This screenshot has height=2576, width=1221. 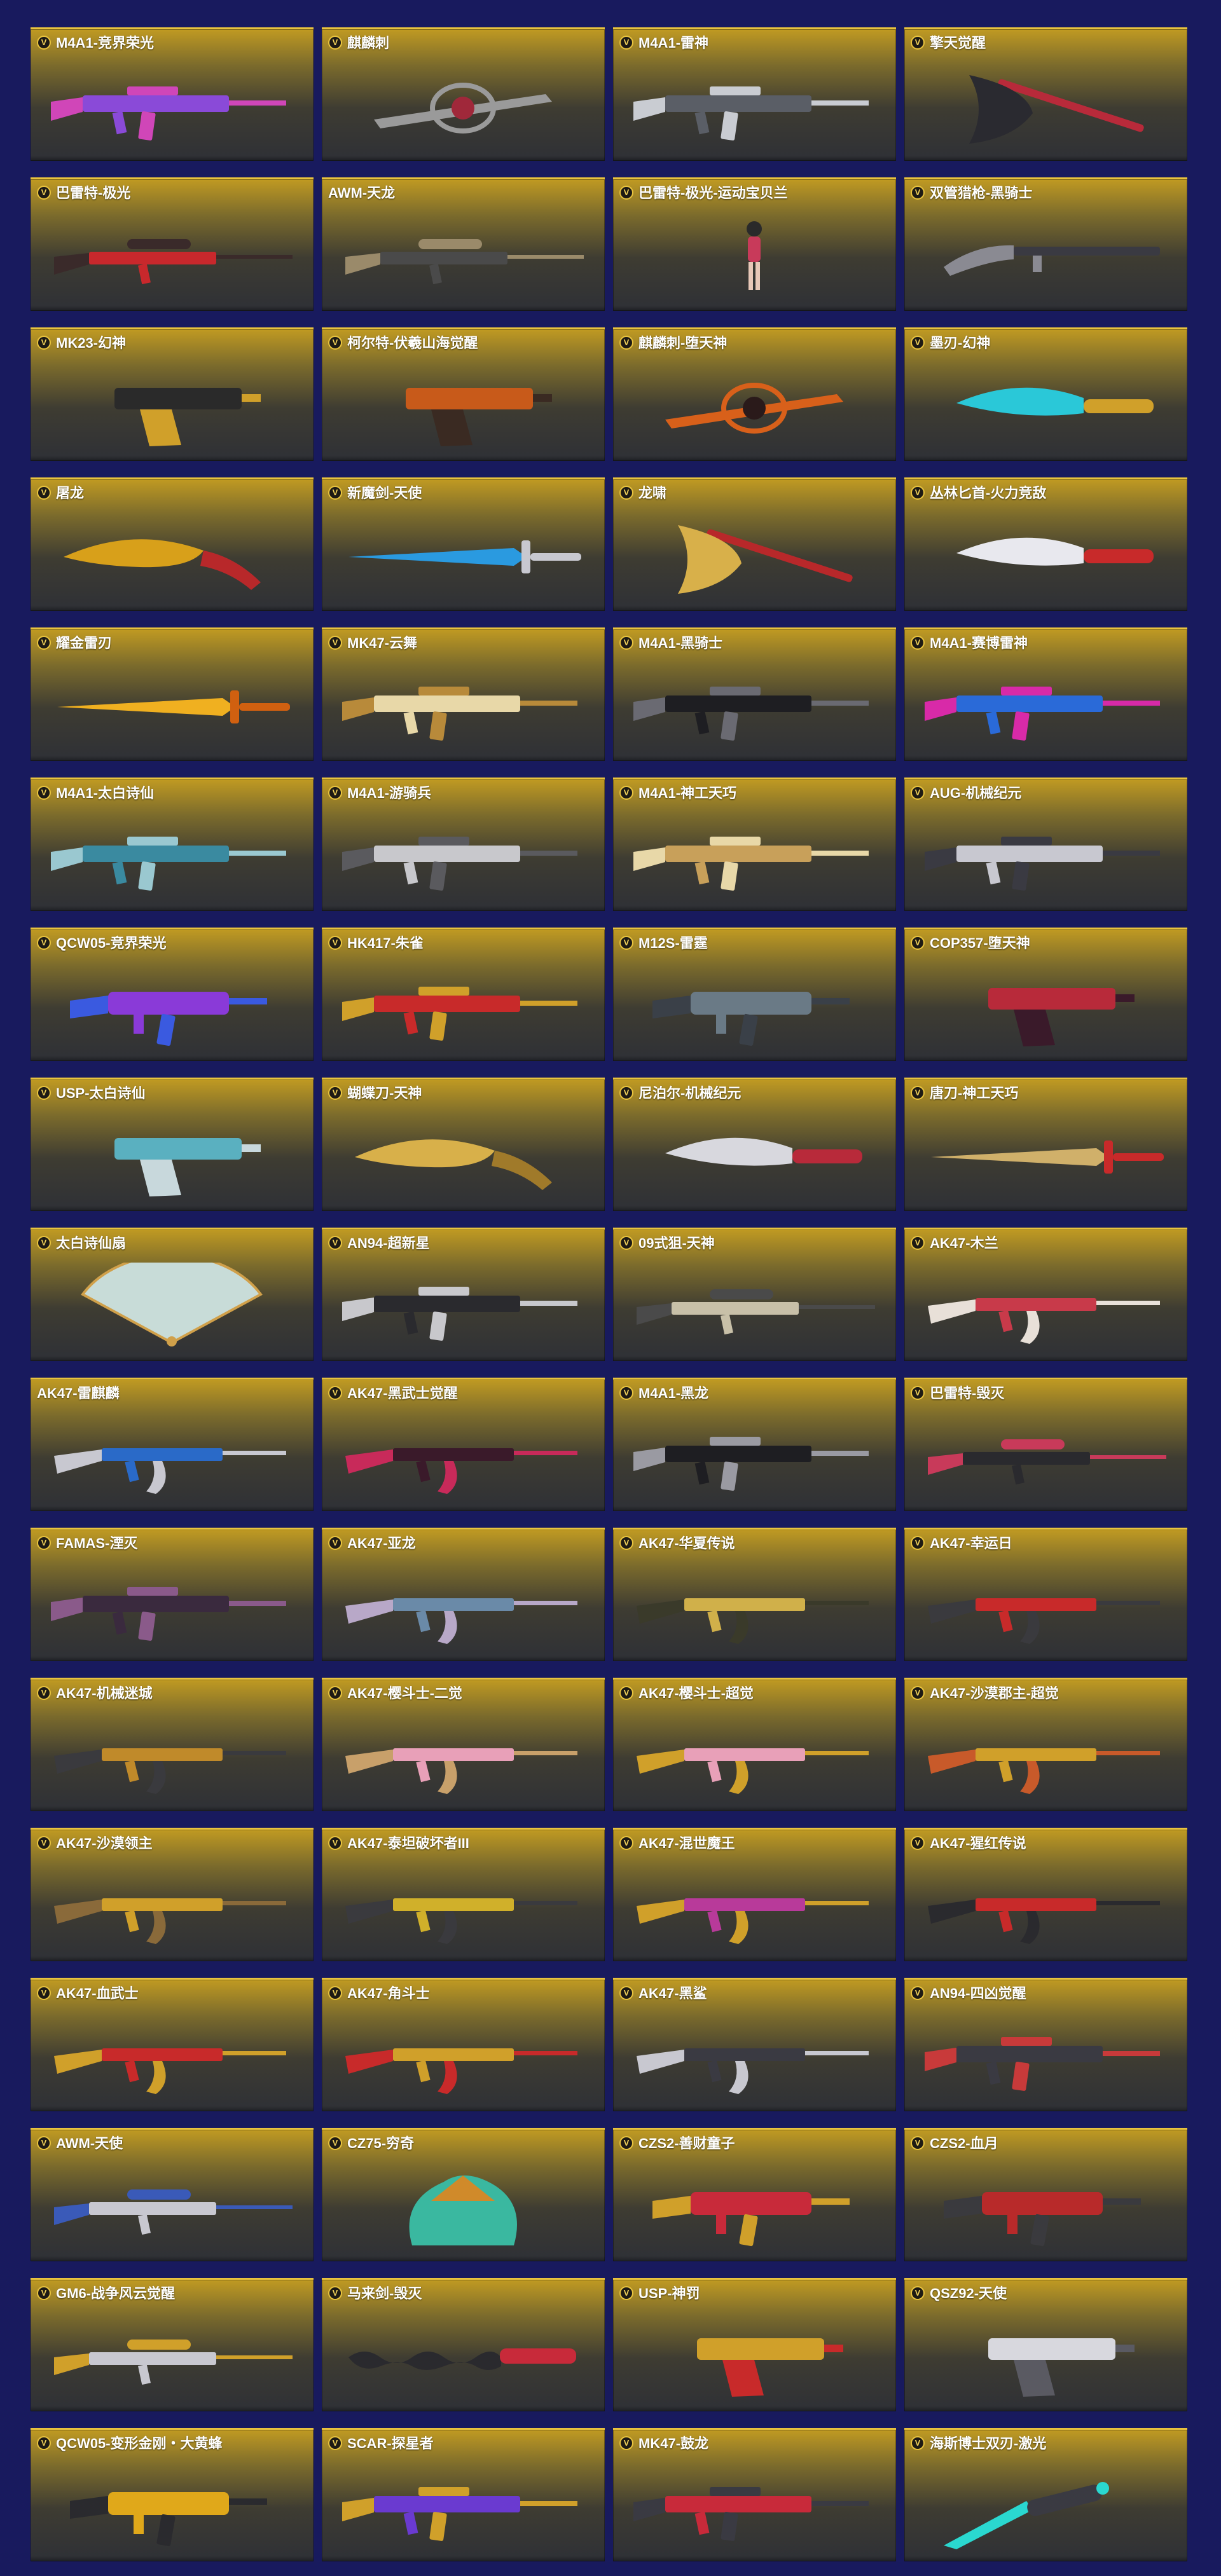 What do you see at coordinates (172, 394) in the screenshot?
I see `weapon-card: V MK23-幻神` at bounding box center [172, 394].